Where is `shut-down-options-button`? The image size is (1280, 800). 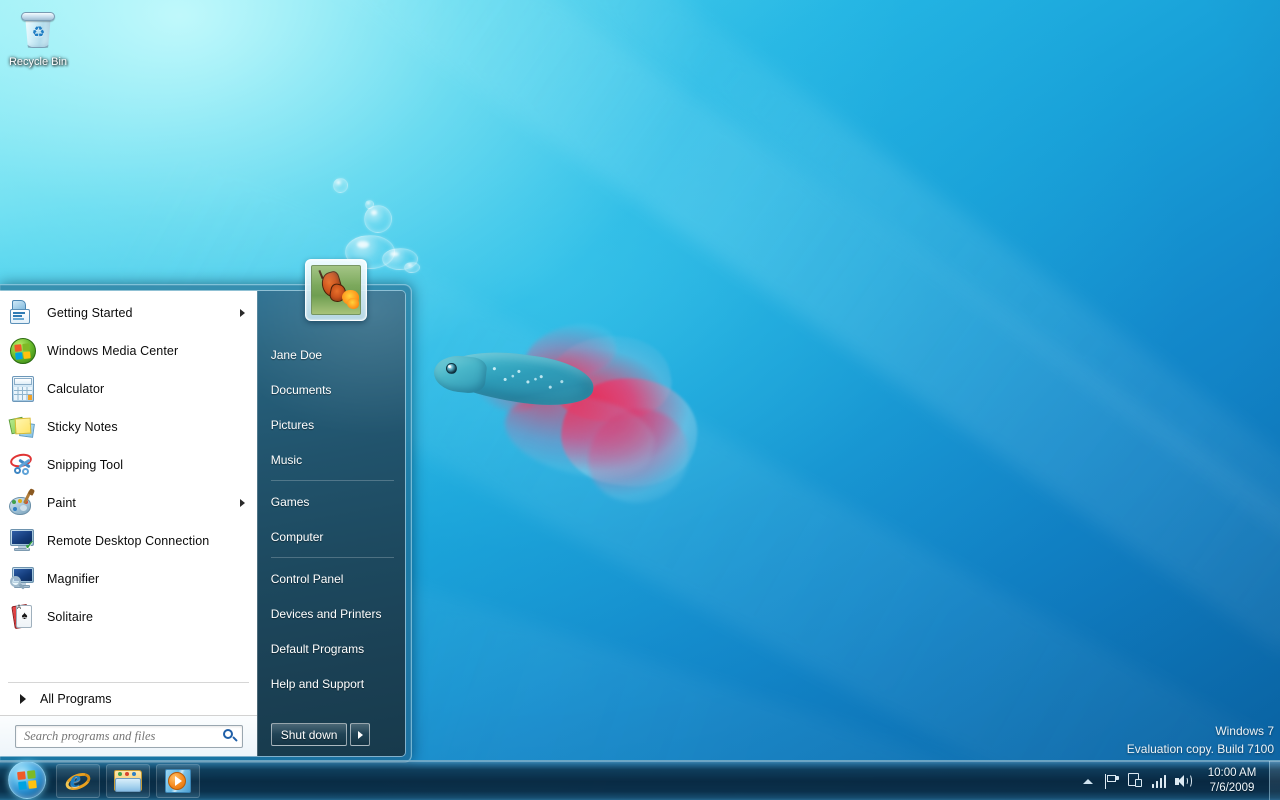 shut-down-options-button is located at coordinates (360, 734).